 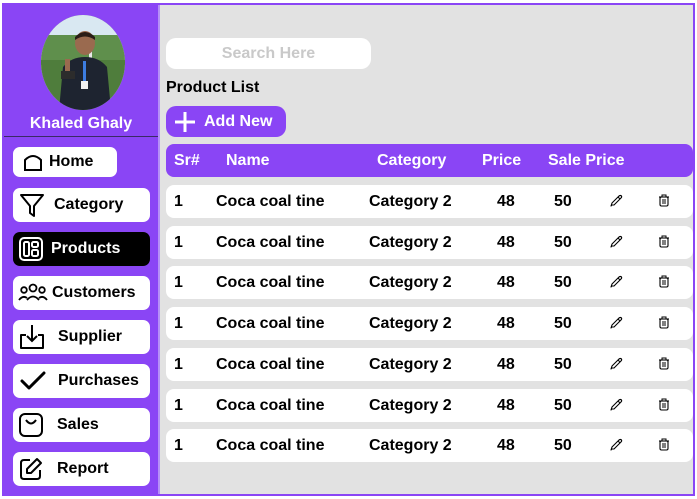 What do you see at coordinates (98, 380) in the screenshot?
I see `sidebar-item-label: Purchases` at bounding box center [98, 380].